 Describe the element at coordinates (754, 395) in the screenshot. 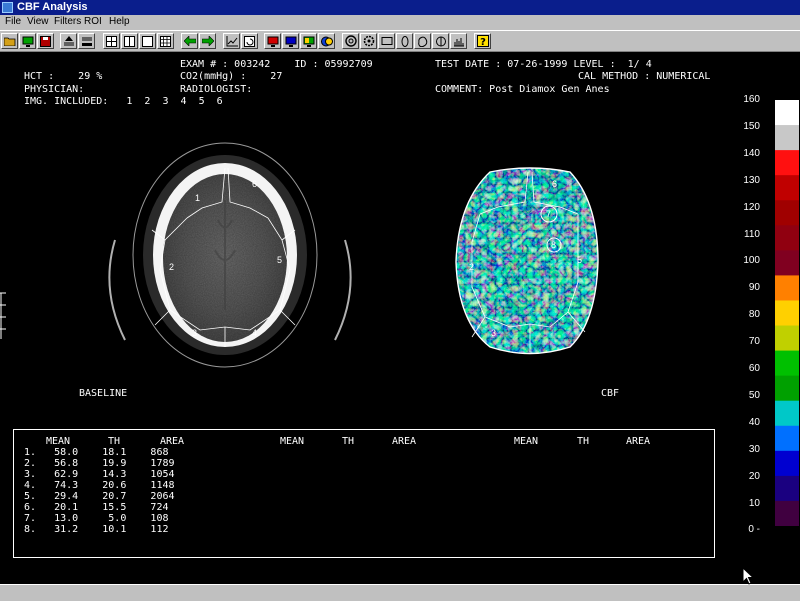

I see `color-scale-tick-label: 50` at that location.